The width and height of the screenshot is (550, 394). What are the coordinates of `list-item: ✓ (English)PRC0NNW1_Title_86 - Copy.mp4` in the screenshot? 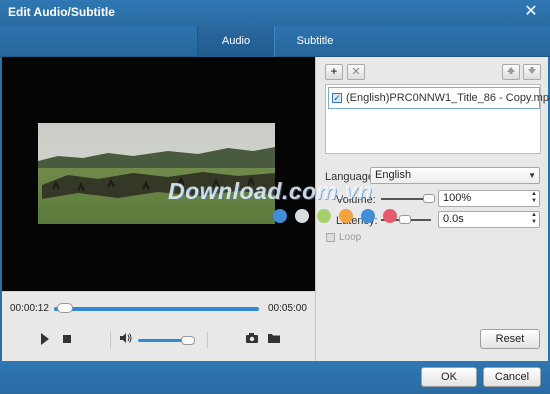 It's located at (439, 98).